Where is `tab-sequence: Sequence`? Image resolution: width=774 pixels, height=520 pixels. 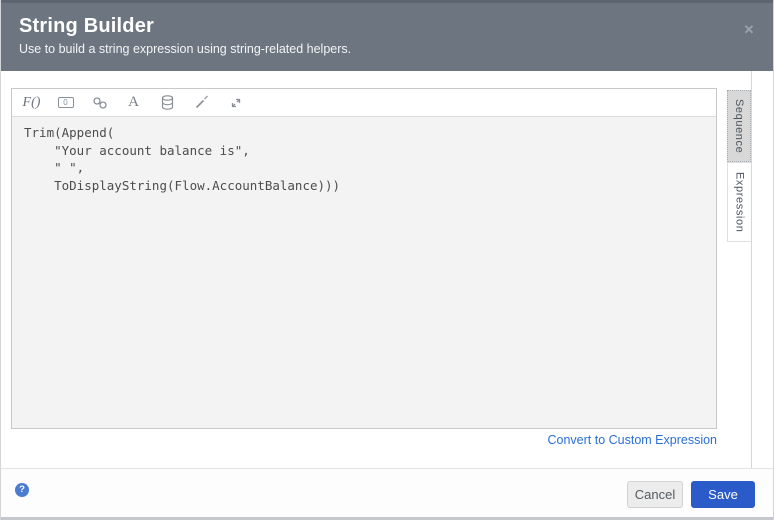
tab-sequence: Sequence is located at coordinates (739, 126).